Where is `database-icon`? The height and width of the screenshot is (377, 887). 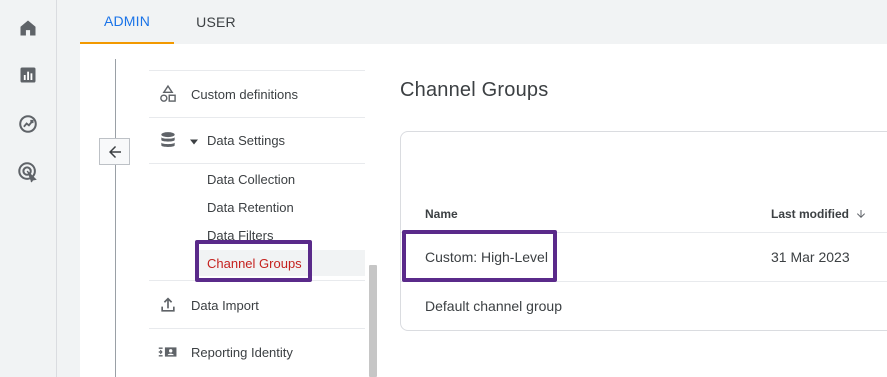
database-icon is located at coordinates (168, 140).